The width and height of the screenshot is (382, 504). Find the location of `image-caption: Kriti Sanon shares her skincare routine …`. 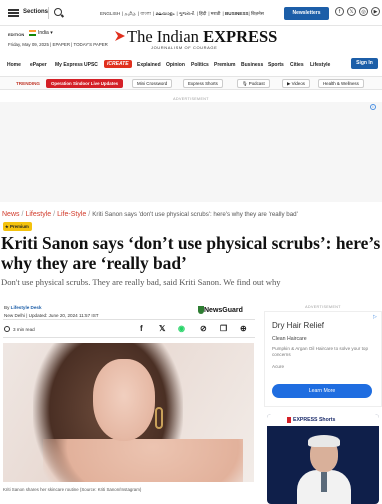

image-caption: Kriti Sanon shares her skincare routine … is located at coordinates (72, 489).